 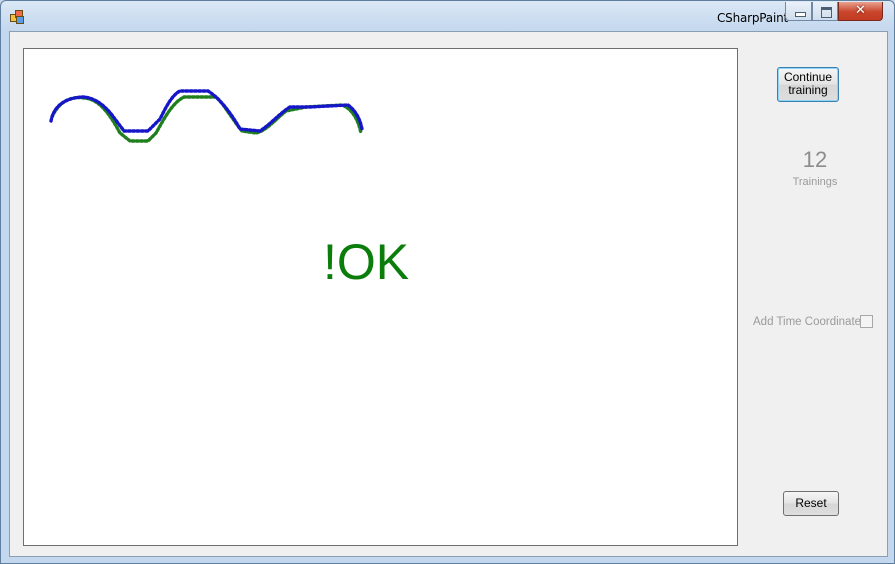 I want to click on close-icon: ✕, so click(x=860, y=10).